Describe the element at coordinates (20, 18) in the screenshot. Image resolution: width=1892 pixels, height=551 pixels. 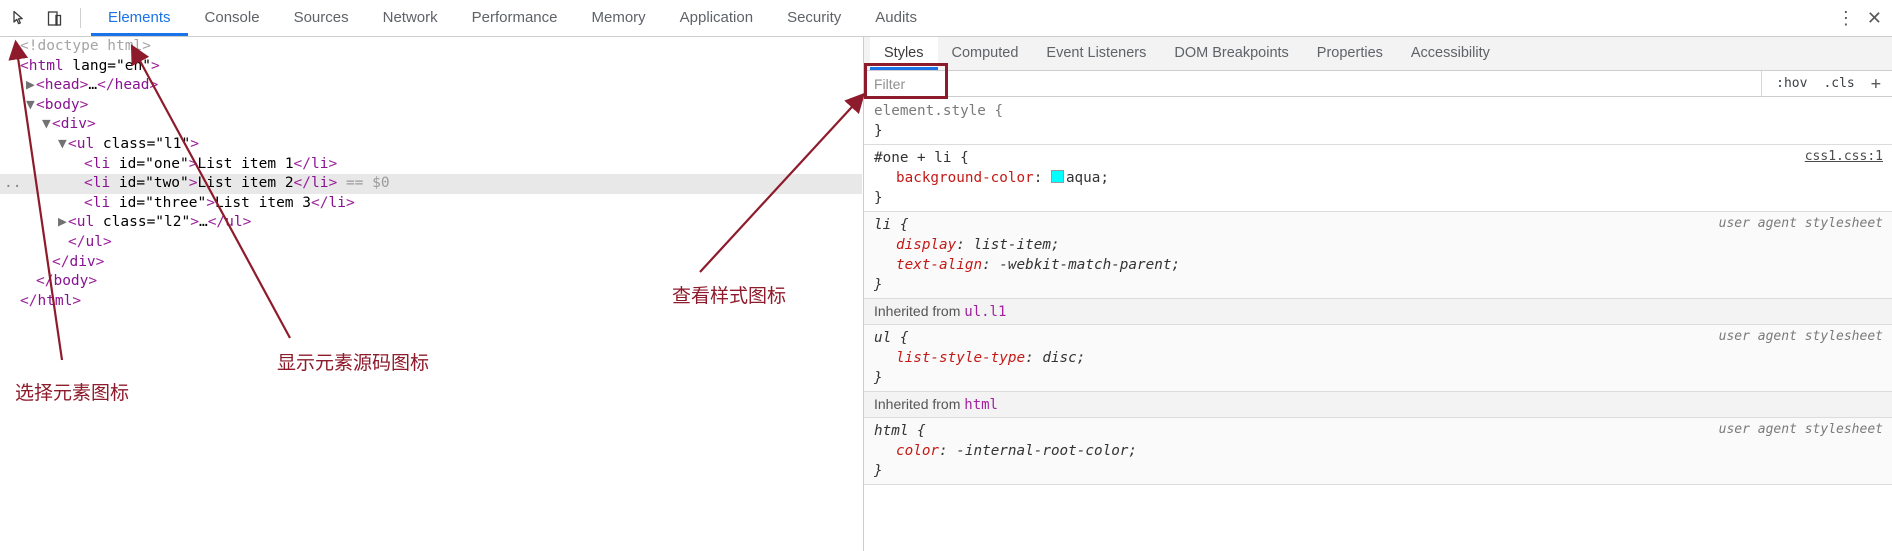
I see `inspect-element-icon` at that location.